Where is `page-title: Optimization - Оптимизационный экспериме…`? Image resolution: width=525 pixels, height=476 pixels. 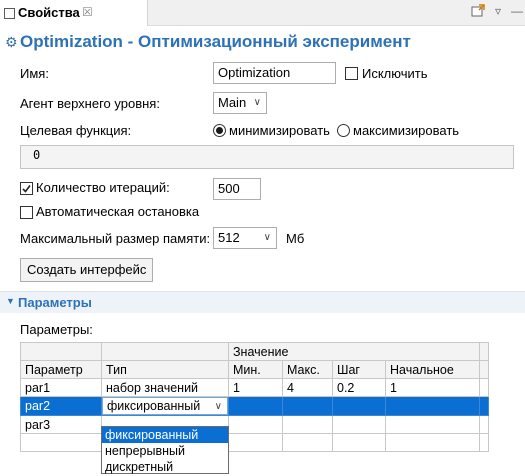 page-title: Optimization - Оптимизационный экспериме… is located at coordinates (215, 41).